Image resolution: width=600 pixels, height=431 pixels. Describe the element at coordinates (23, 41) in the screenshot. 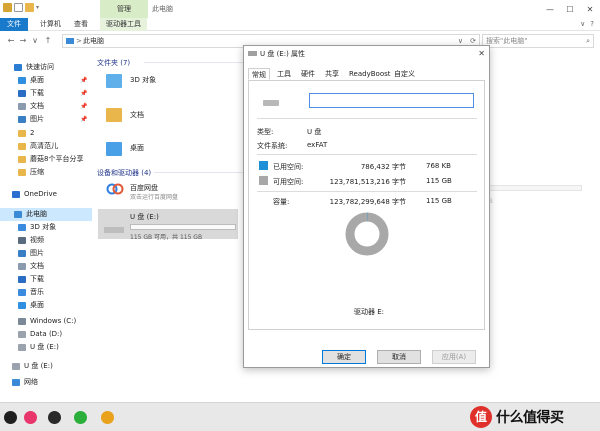

I see `forward-button: →` at that location.